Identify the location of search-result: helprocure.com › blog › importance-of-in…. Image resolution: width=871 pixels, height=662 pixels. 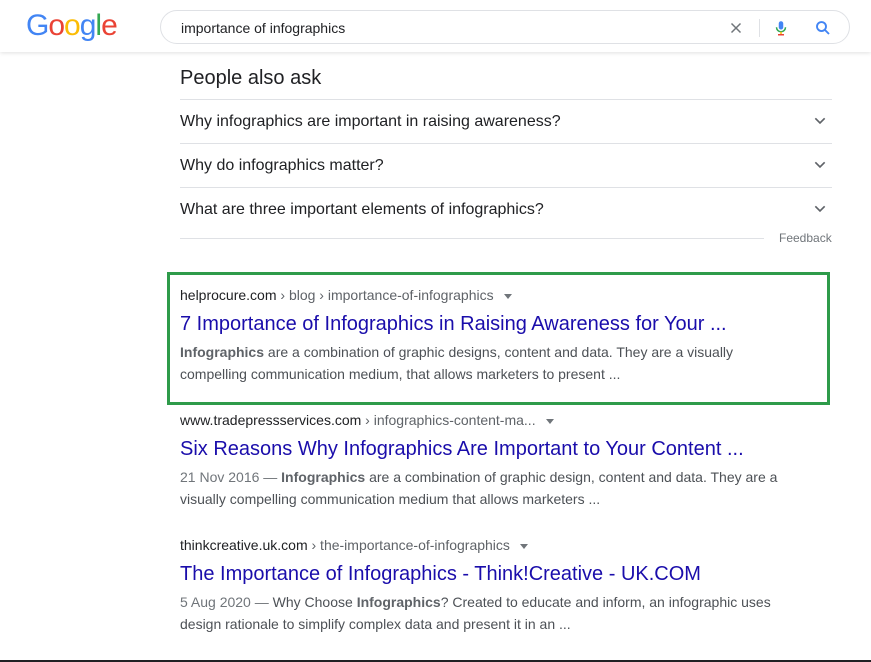
(500, 335).